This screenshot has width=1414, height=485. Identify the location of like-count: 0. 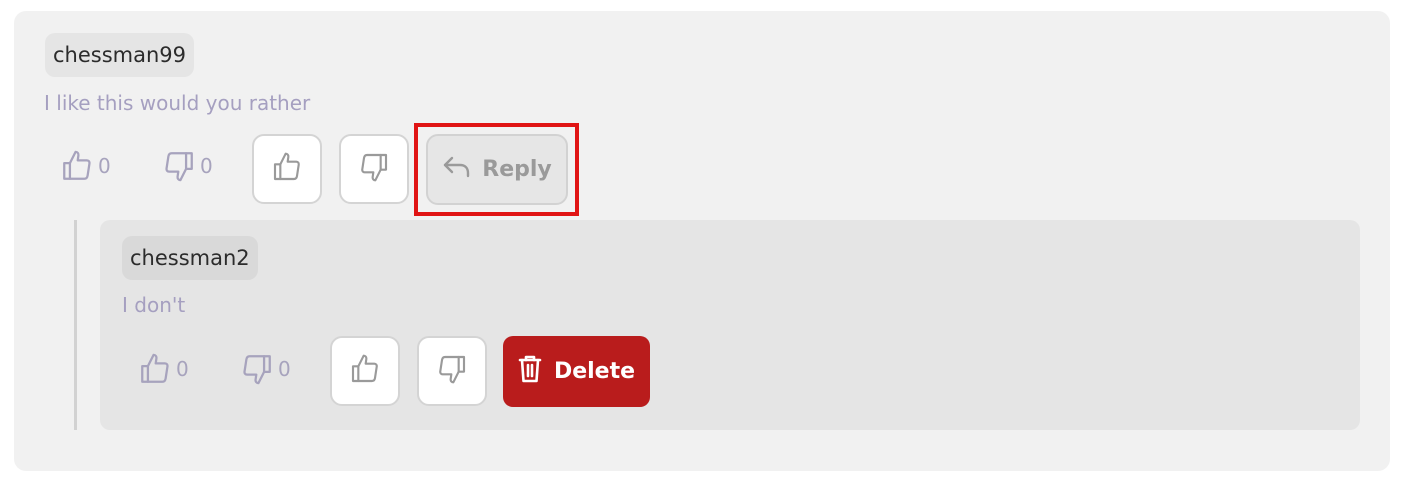
(85, 166).